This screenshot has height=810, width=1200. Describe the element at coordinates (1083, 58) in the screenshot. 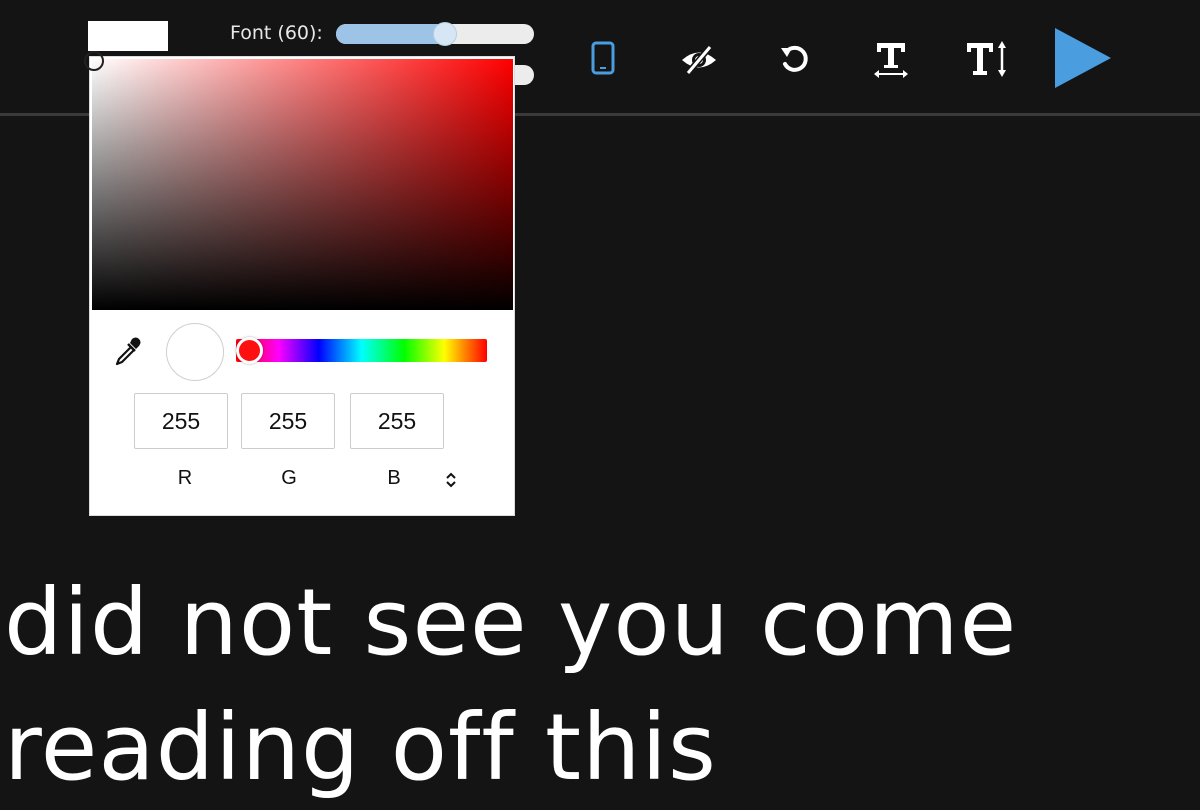

I see `play-icon` at that location.